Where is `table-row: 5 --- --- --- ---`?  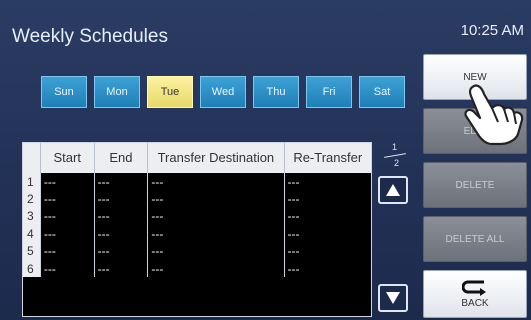 table-row: 5 --- --- --- --- is located at coordinates (197, 251).